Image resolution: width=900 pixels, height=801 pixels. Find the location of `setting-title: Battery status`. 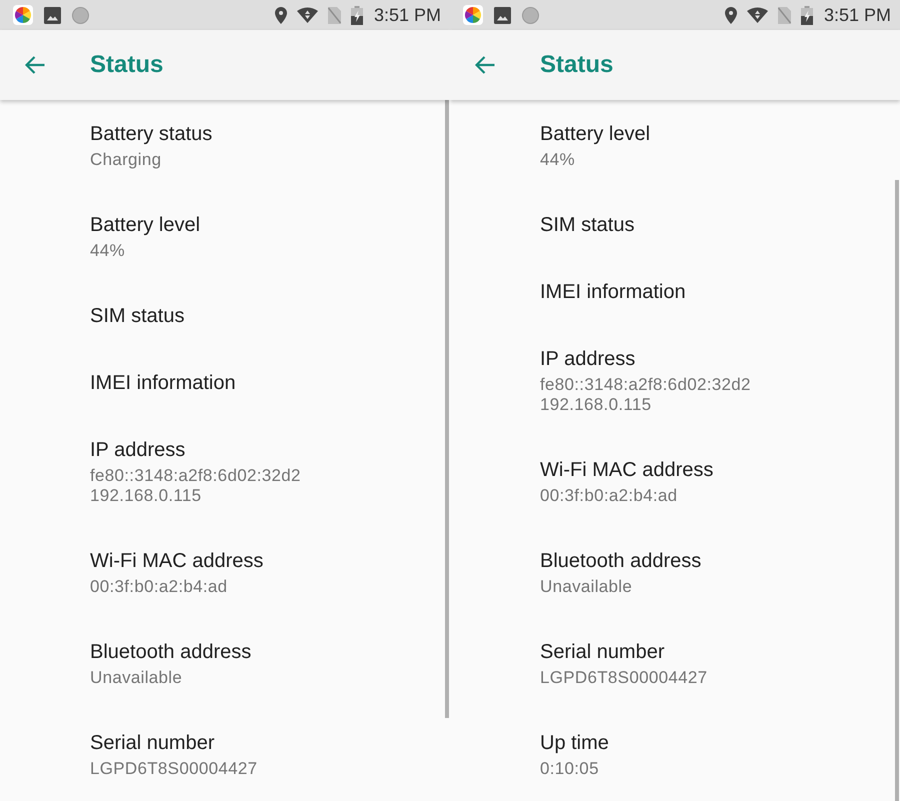

setting-title: Battery status is located at coordinates (151, 134).